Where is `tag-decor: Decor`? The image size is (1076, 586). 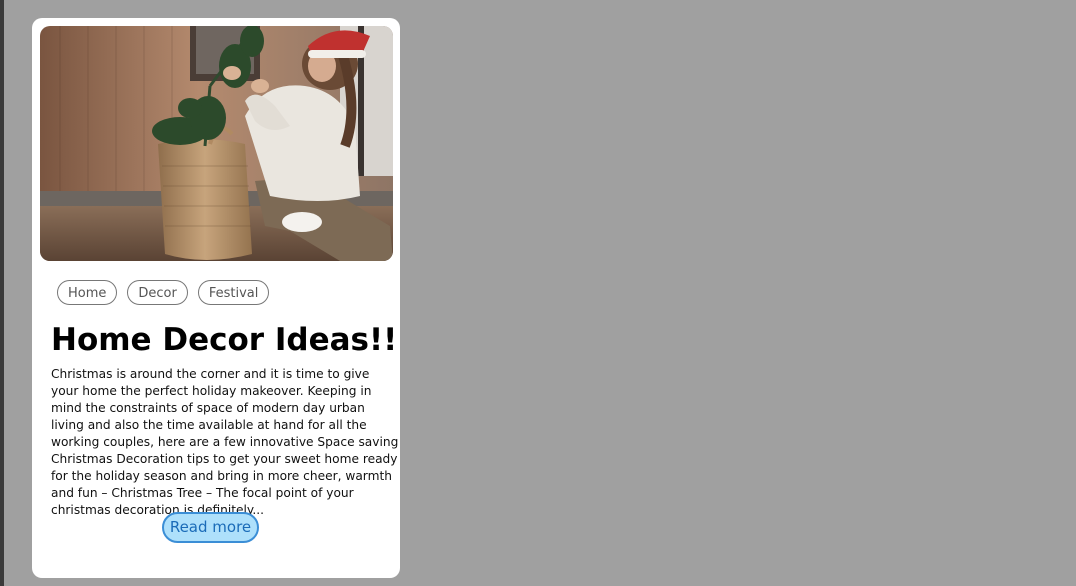
tag-decor: Decor is located at coordinates (157, 292).